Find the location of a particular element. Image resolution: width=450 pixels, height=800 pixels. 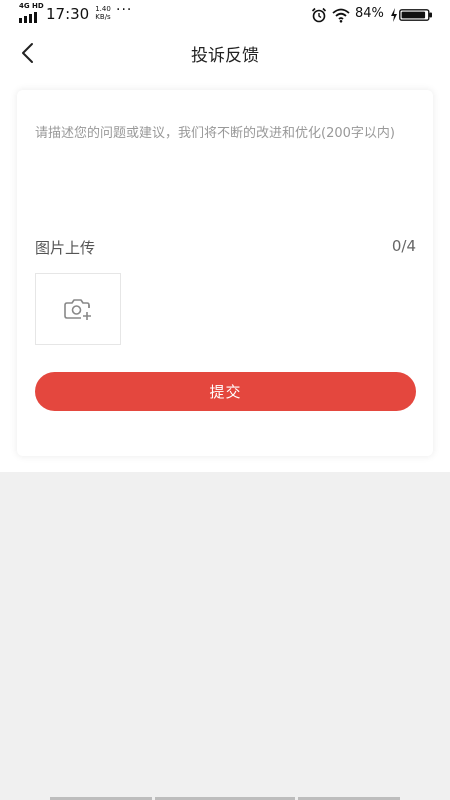

submit-button: 提交 is located at coordinates (225, 391).